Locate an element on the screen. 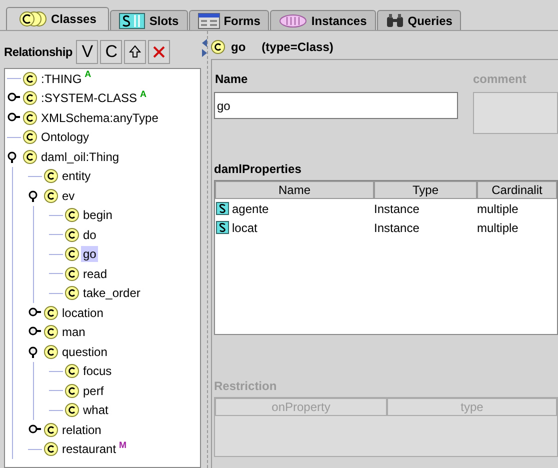 Image resolution: width=558 pixels, height=468 pixels. form-icon is located at coordinates (209, 20).